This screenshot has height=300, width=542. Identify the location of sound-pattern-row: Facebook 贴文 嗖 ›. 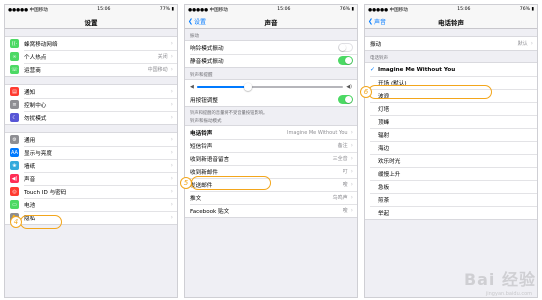
(271, 210).